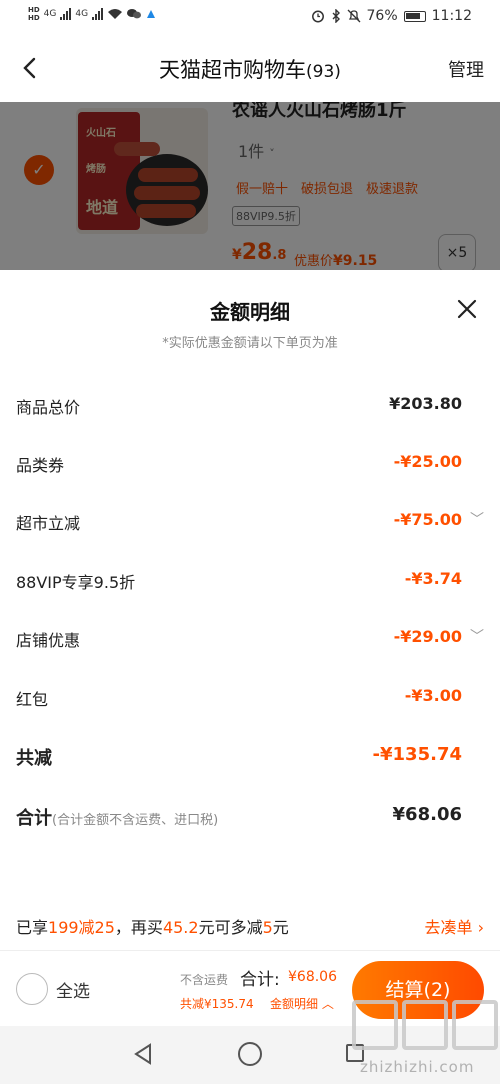 The width and height of the screenshot is (500, 1084). Describe the element at coordinates (250, 1054) in the screenshot. I see `nav-home-icon` at that location.